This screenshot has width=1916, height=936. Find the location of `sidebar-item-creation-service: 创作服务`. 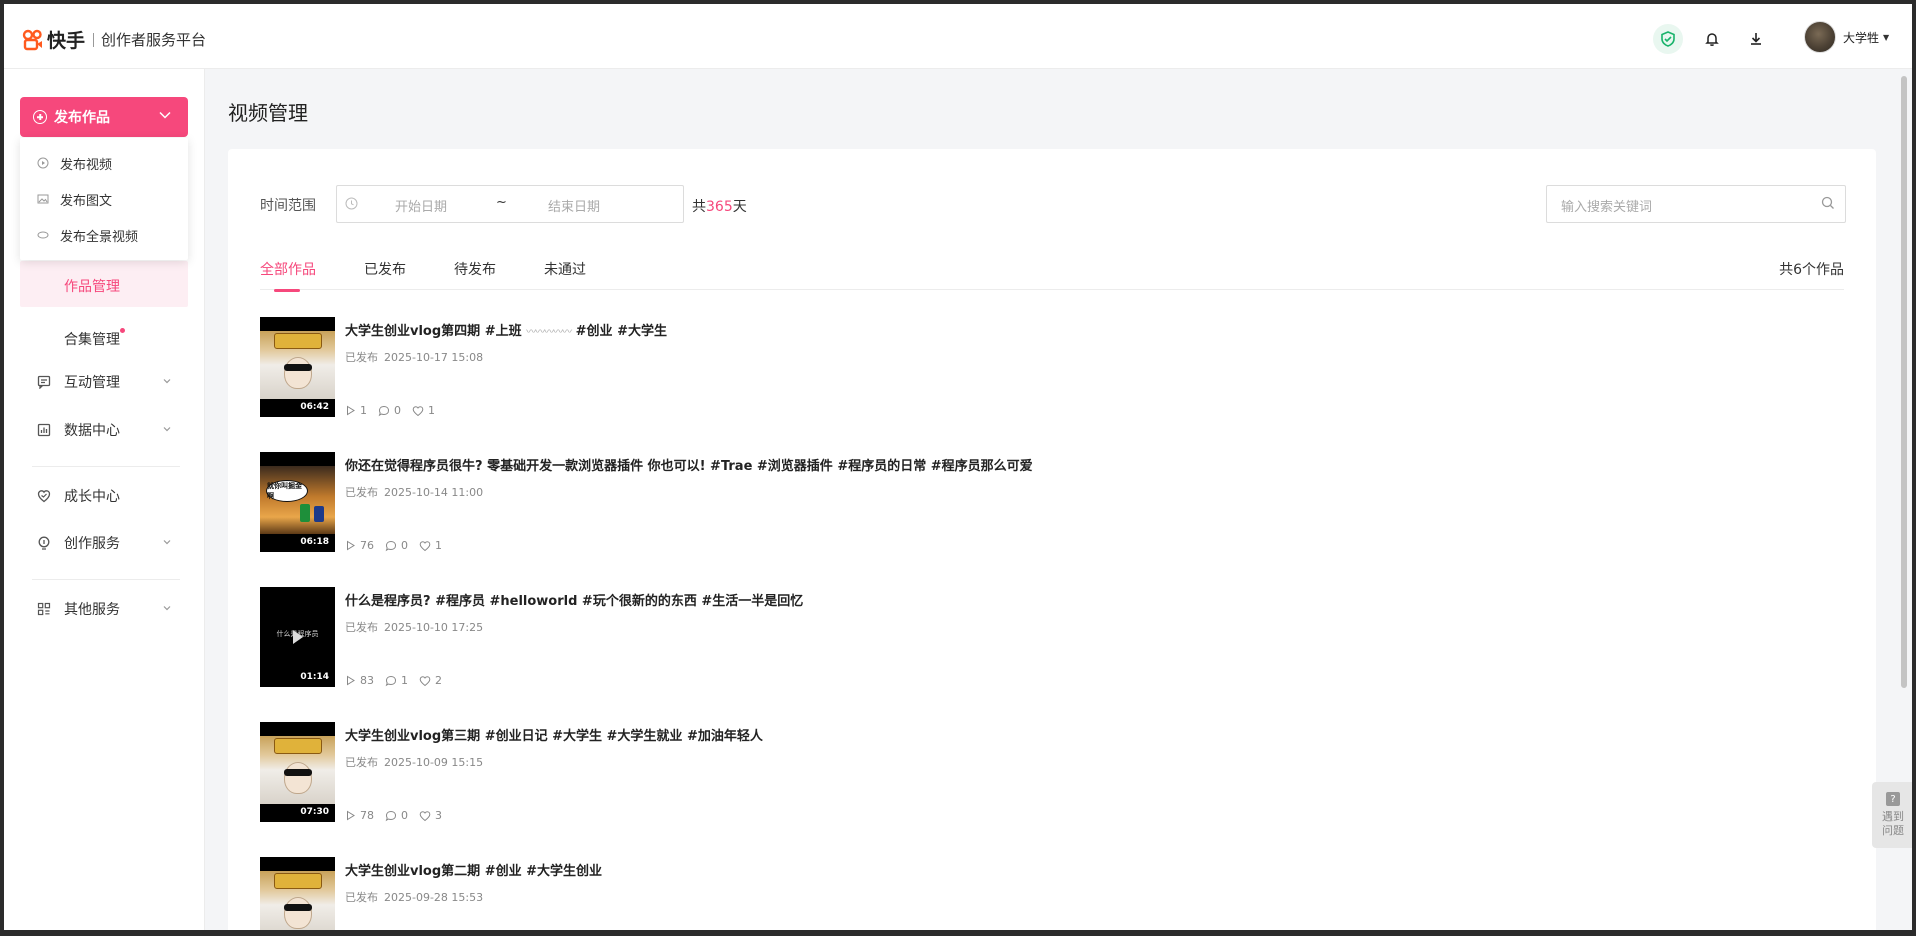

sidebar-item-creation-service: 创作服务 is located at coordinates (104, 543).